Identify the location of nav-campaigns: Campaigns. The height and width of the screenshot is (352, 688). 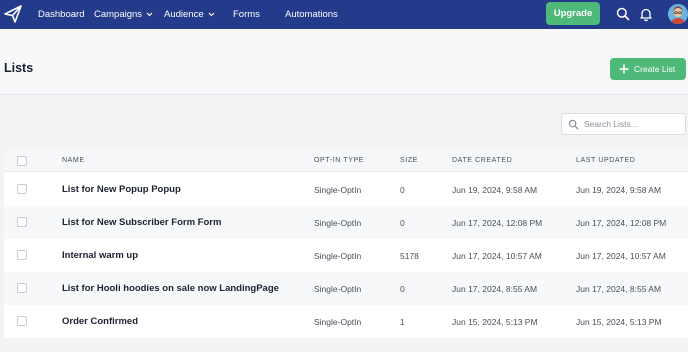
(123, 14).